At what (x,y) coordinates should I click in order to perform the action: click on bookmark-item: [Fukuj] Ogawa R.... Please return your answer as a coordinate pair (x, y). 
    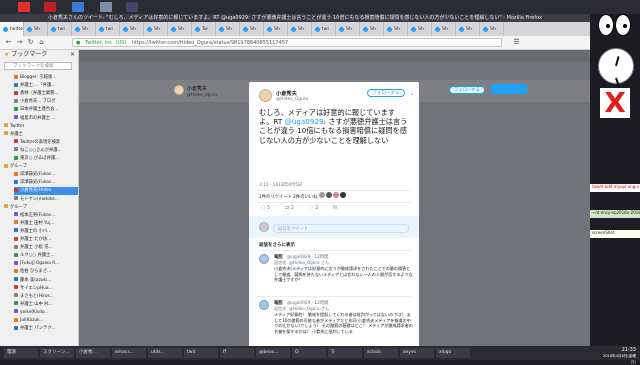
    Looking at the image, I should click on (46, 264).